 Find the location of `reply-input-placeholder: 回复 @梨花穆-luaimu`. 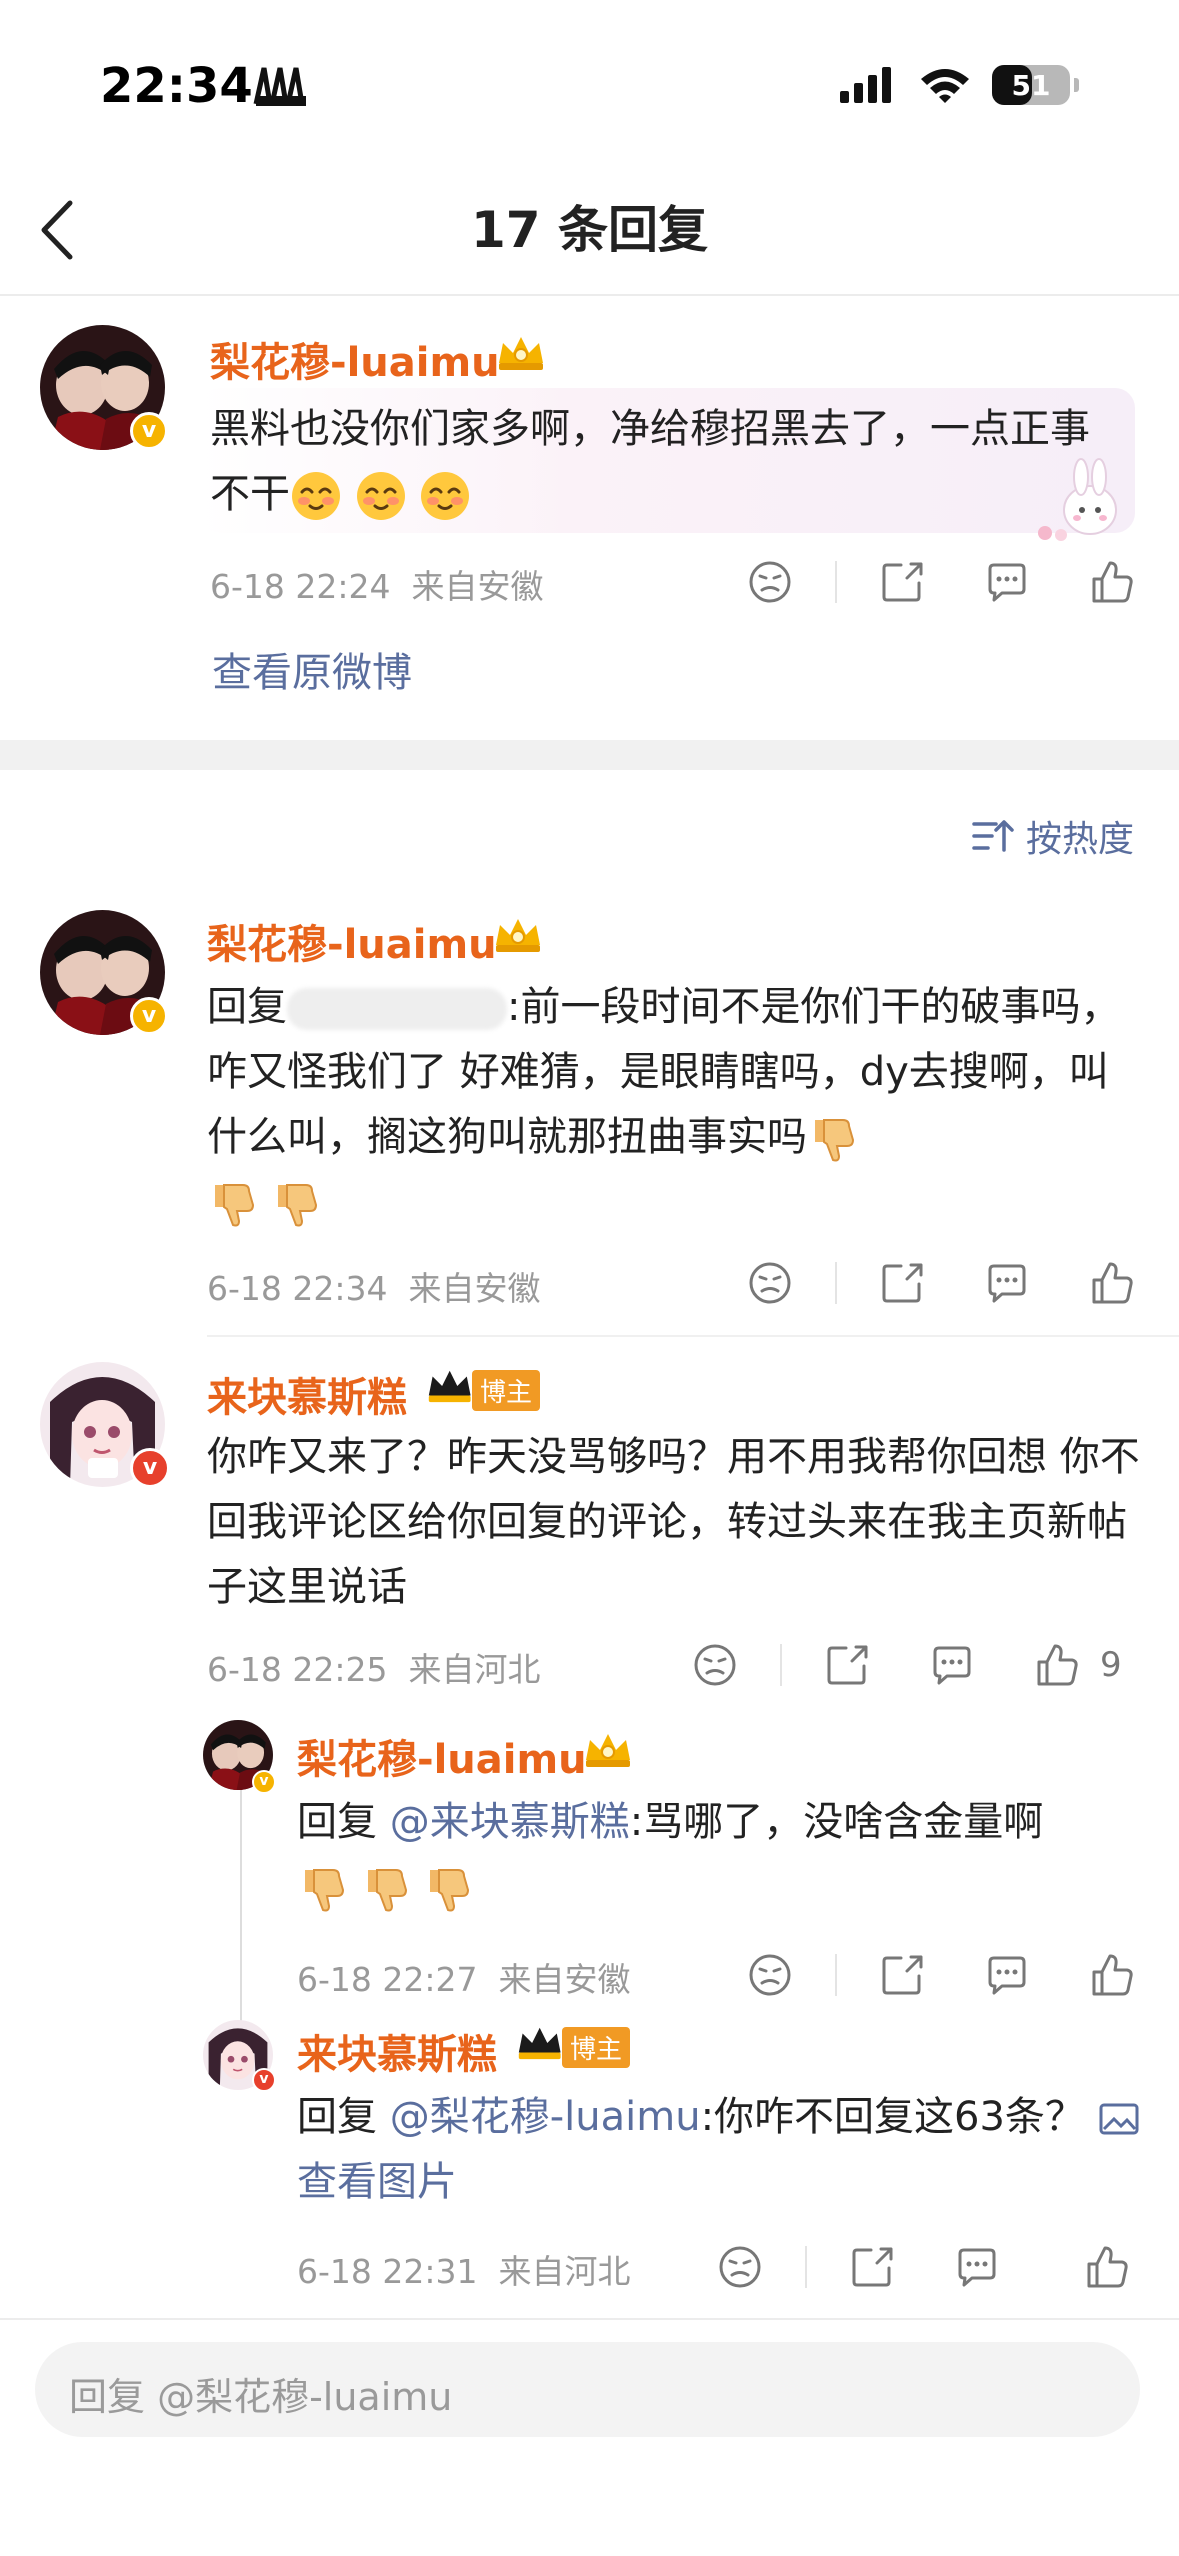

reply-input-placeholder: 回复 @梨花穆-luaimu is located at coordinates (261, 2397).